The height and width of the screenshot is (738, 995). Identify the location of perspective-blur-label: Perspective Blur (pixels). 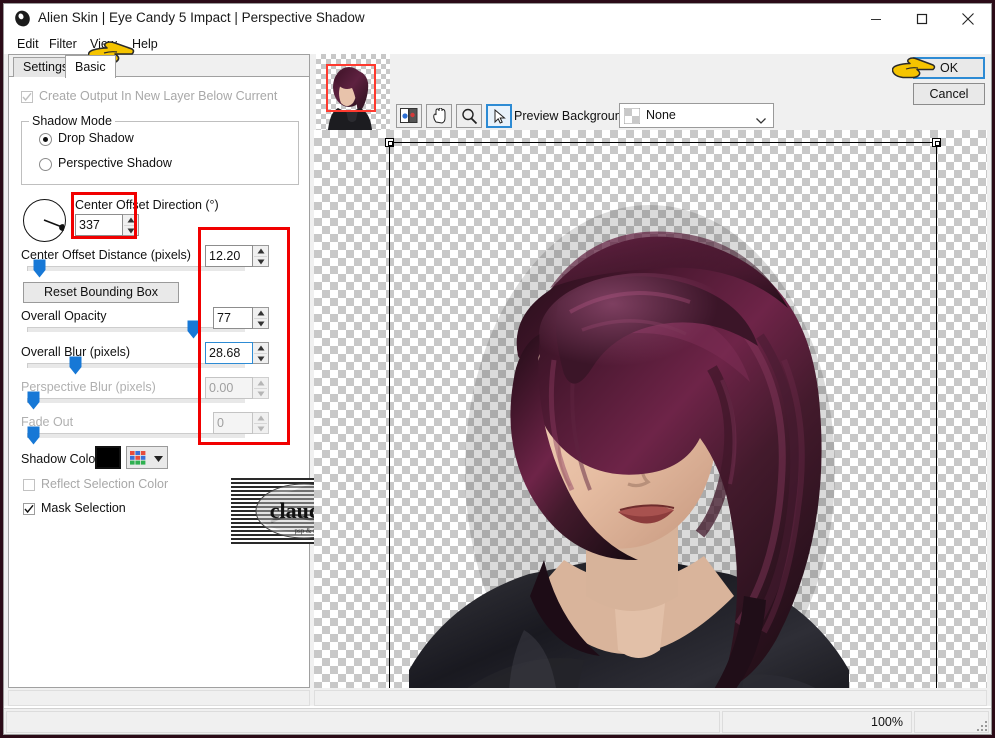
(88, 387).